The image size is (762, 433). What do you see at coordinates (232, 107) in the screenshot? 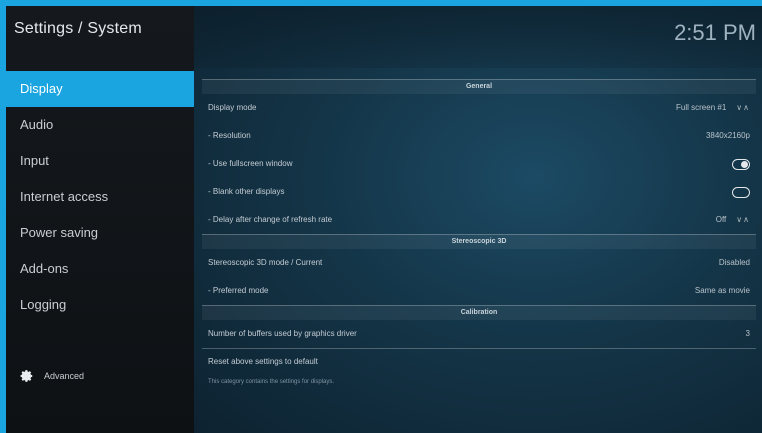
I see `setting-label: Display mode` at bounding box center [232, 107].